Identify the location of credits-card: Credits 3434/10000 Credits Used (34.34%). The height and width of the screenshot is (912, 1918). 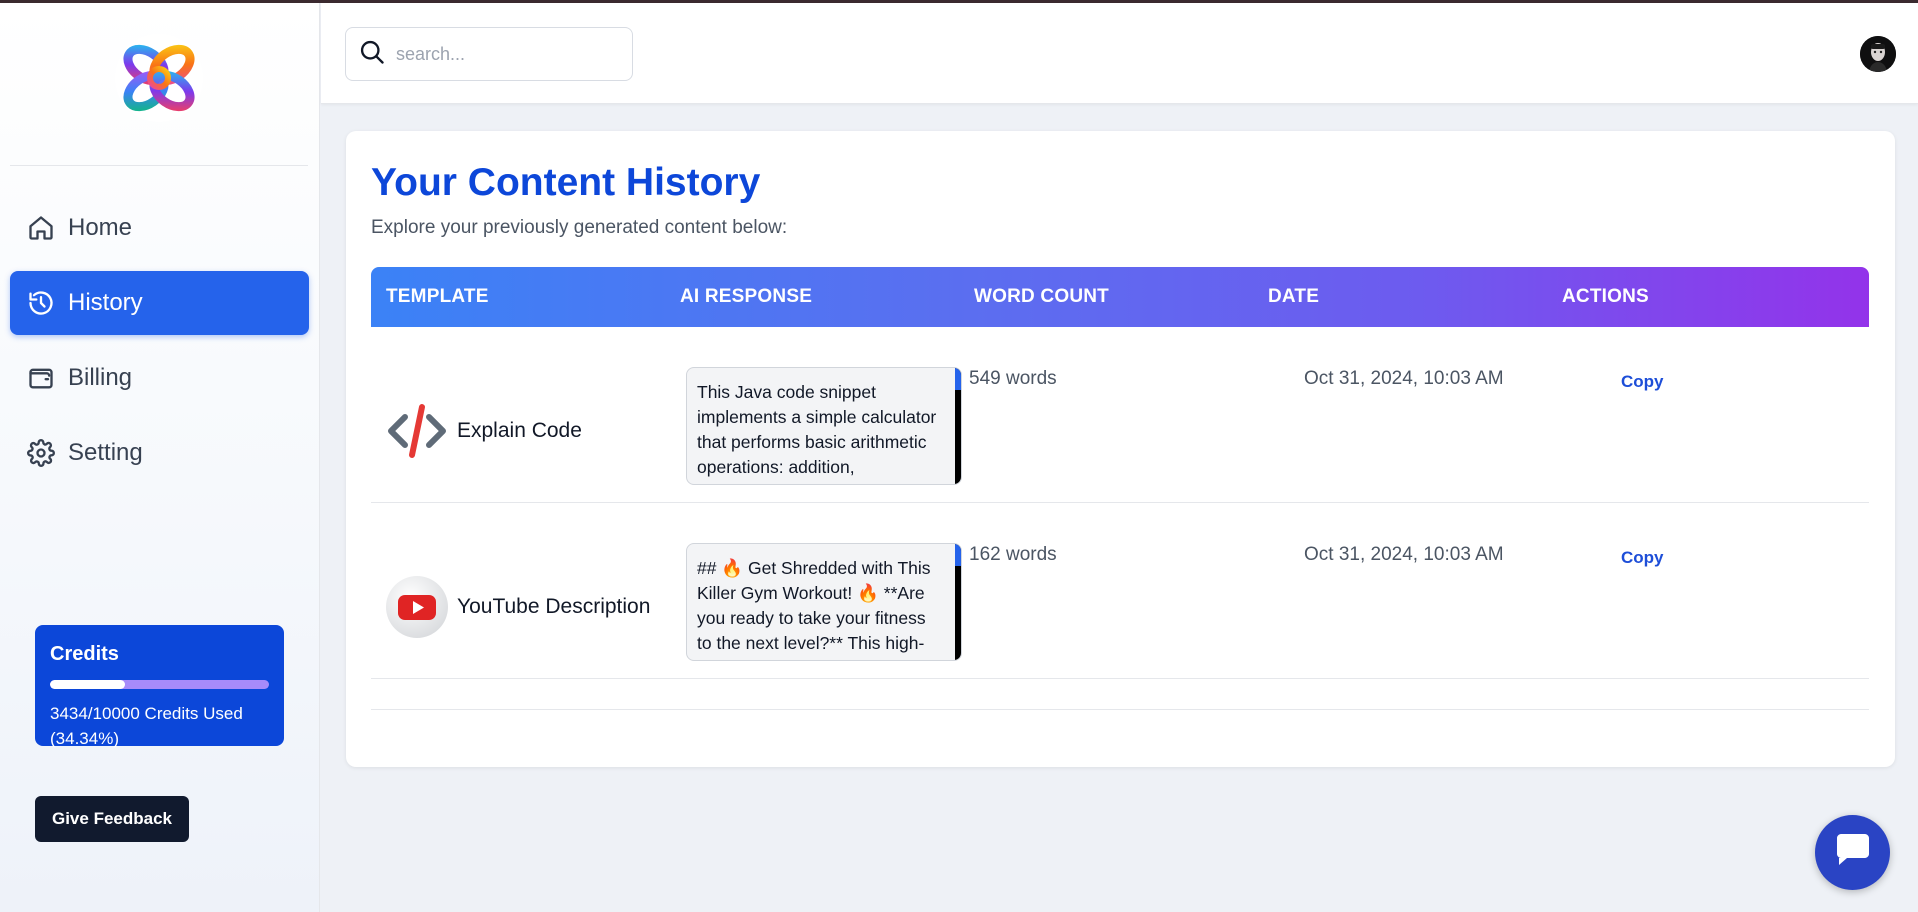
(159, 686).